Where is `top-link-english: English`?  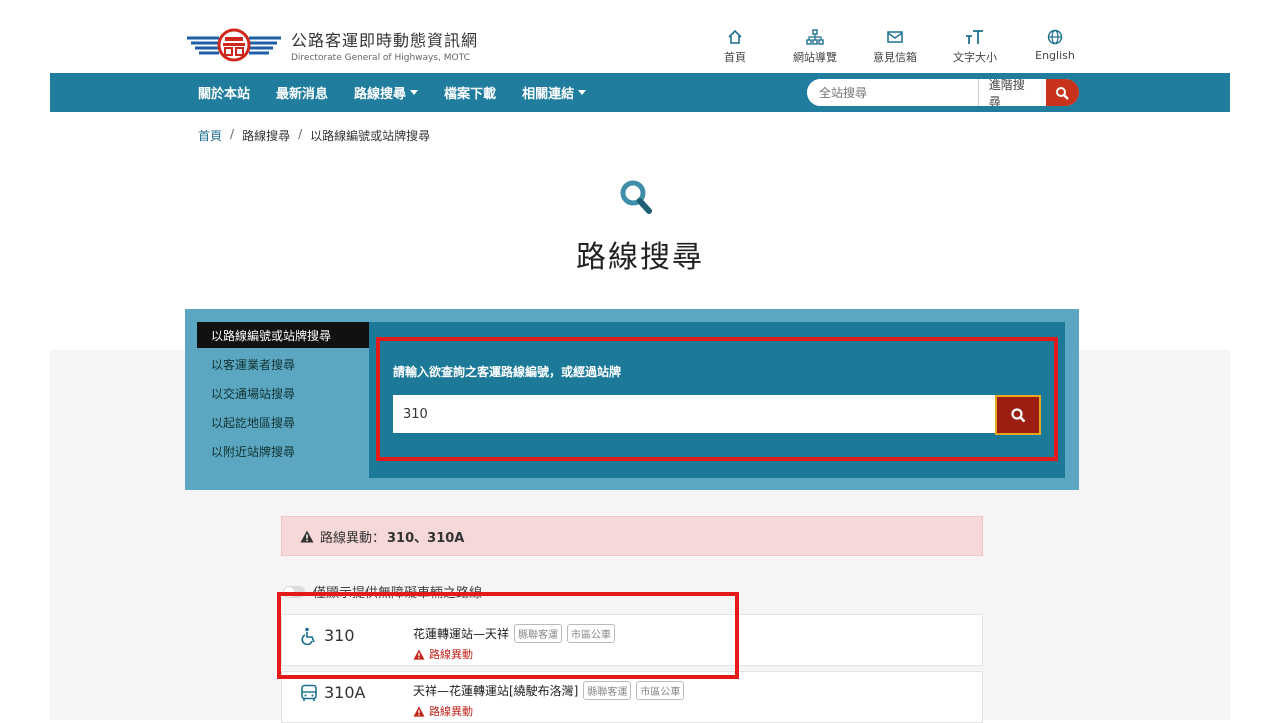 top-link-english: English is located at coordinates (1055, 46).